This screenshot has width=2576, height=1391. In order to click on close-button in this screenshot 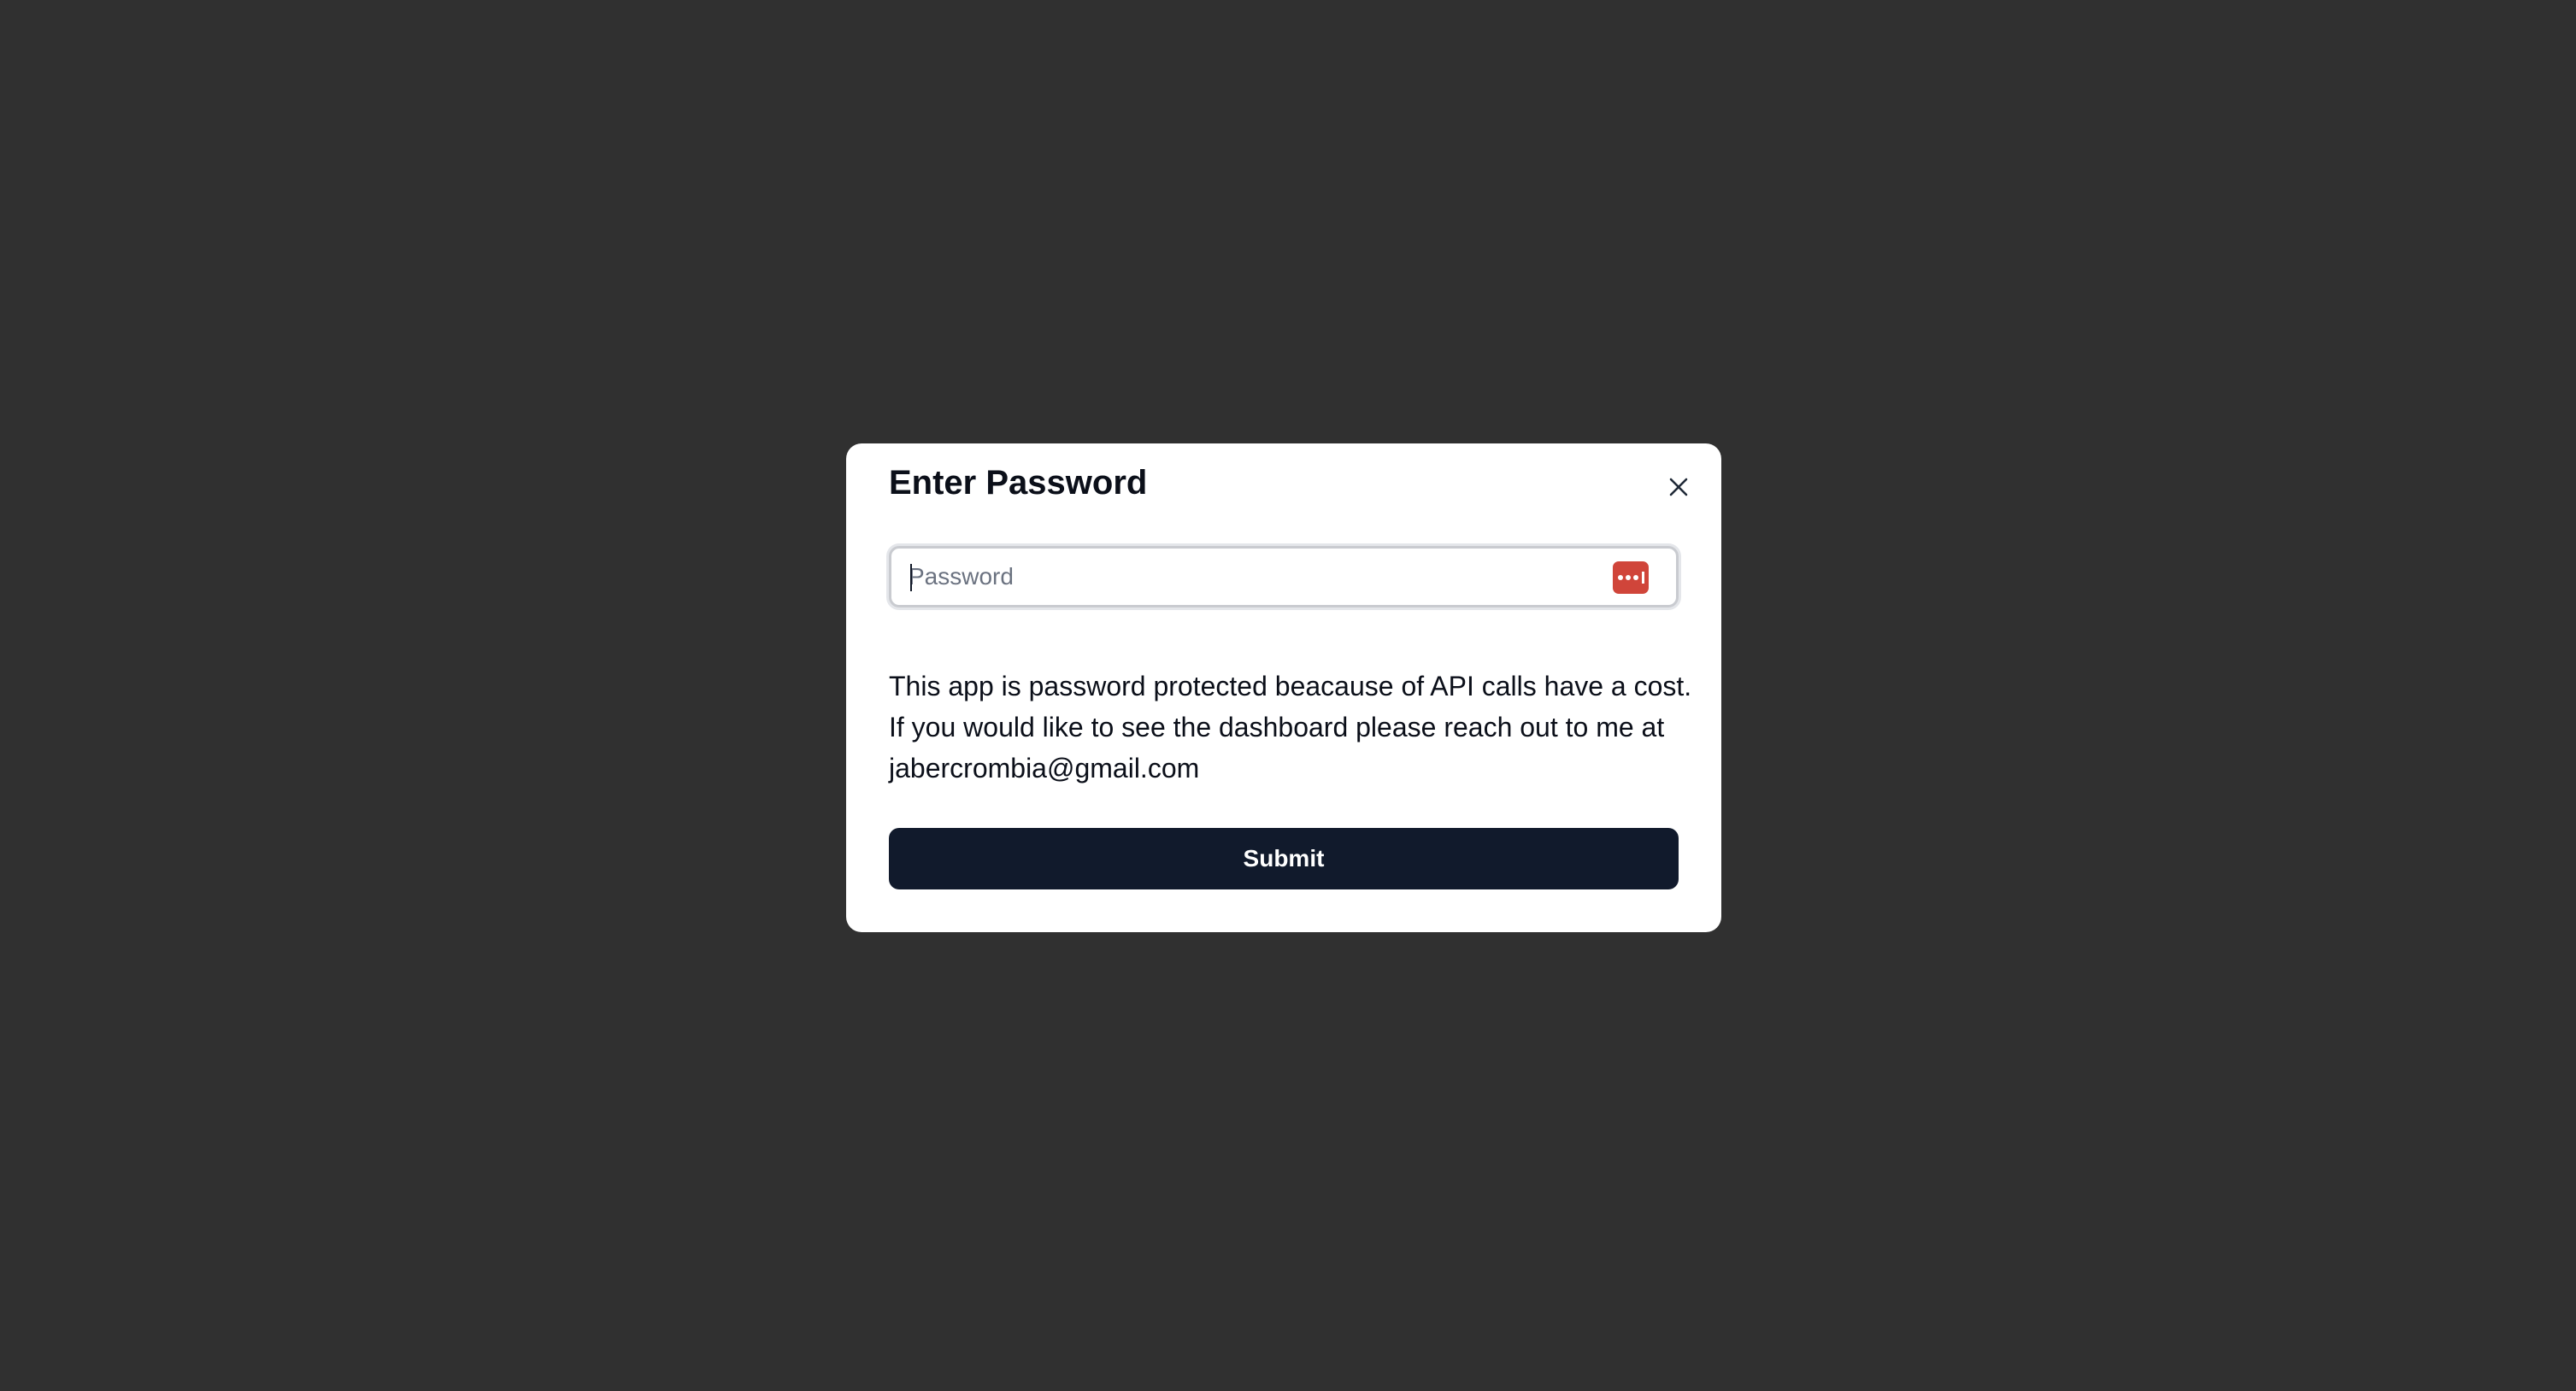, I will do `click(1678, 488)`.